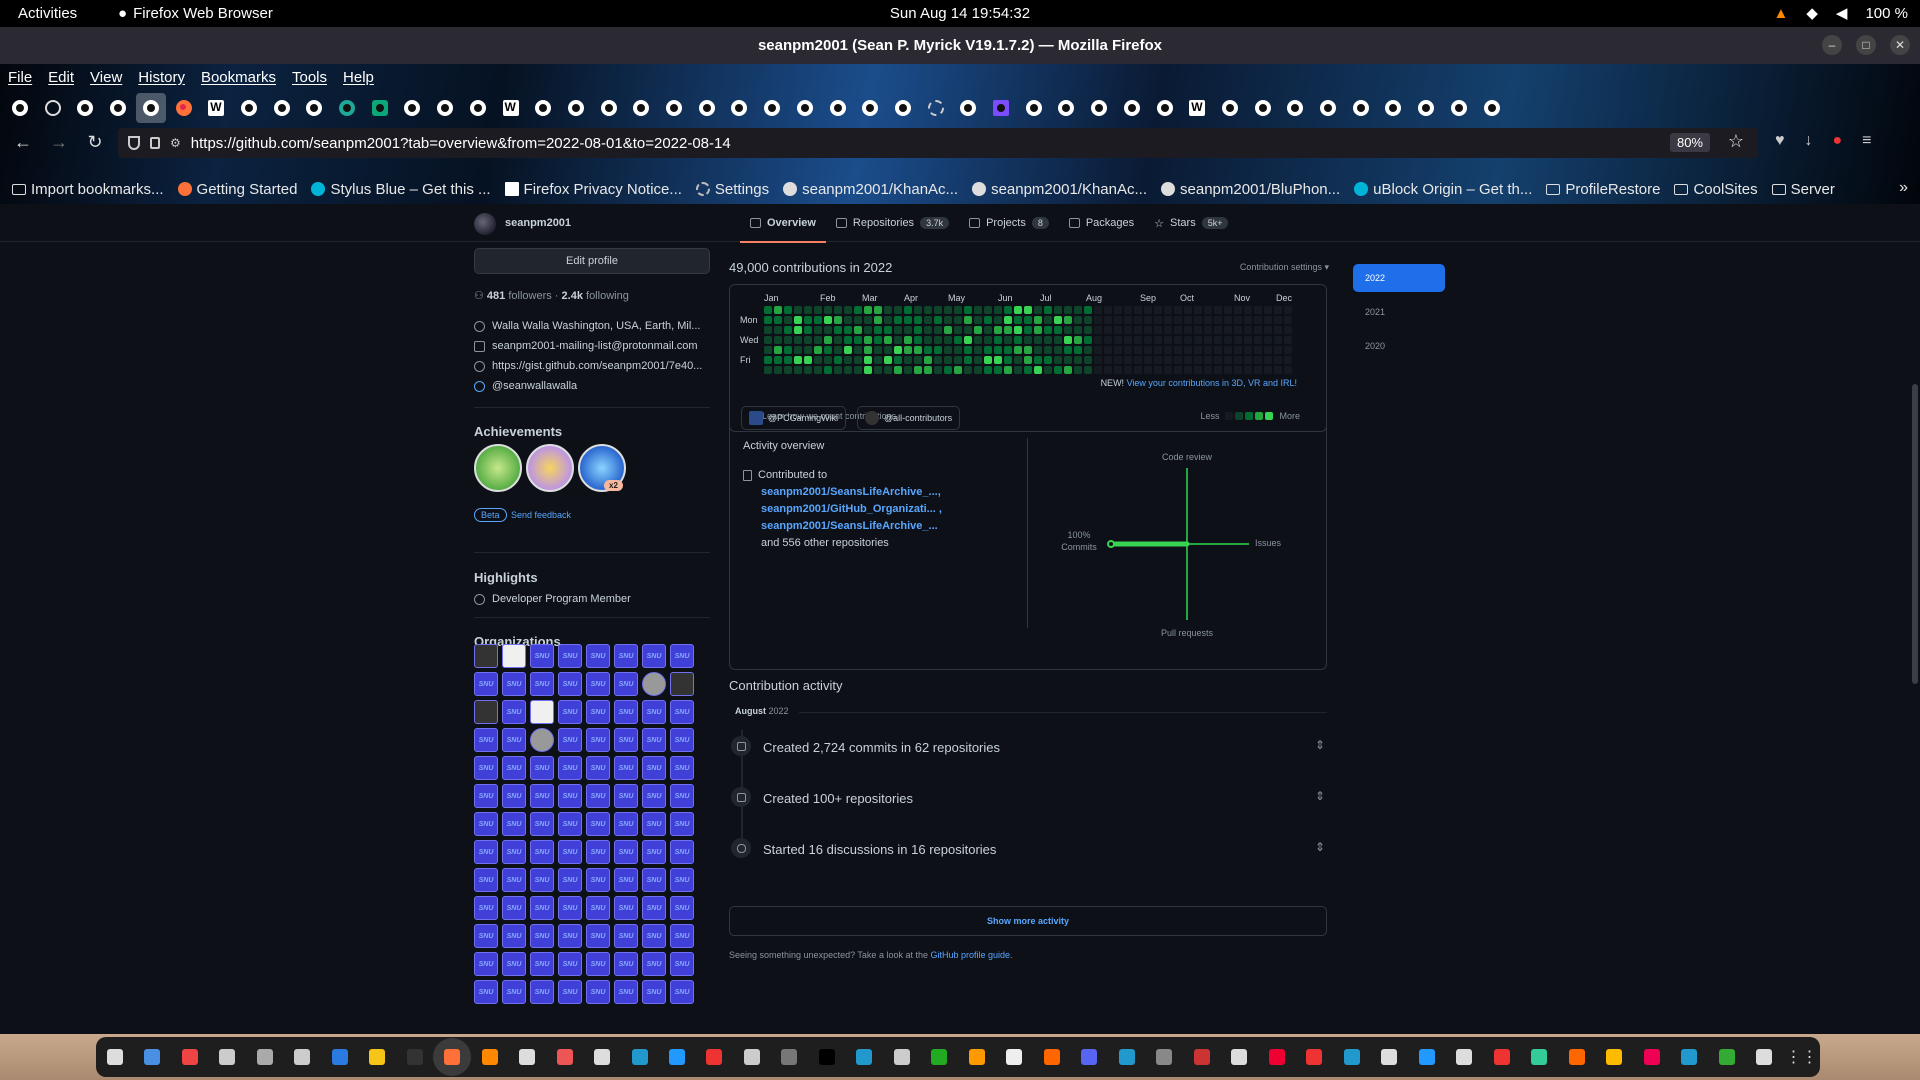 Image resolution: width=1920 pixels, height=1080 pixels. Describe the element at coordinates (61, 77) in the screenshot. I see `menu-edit: Edit` at that location.